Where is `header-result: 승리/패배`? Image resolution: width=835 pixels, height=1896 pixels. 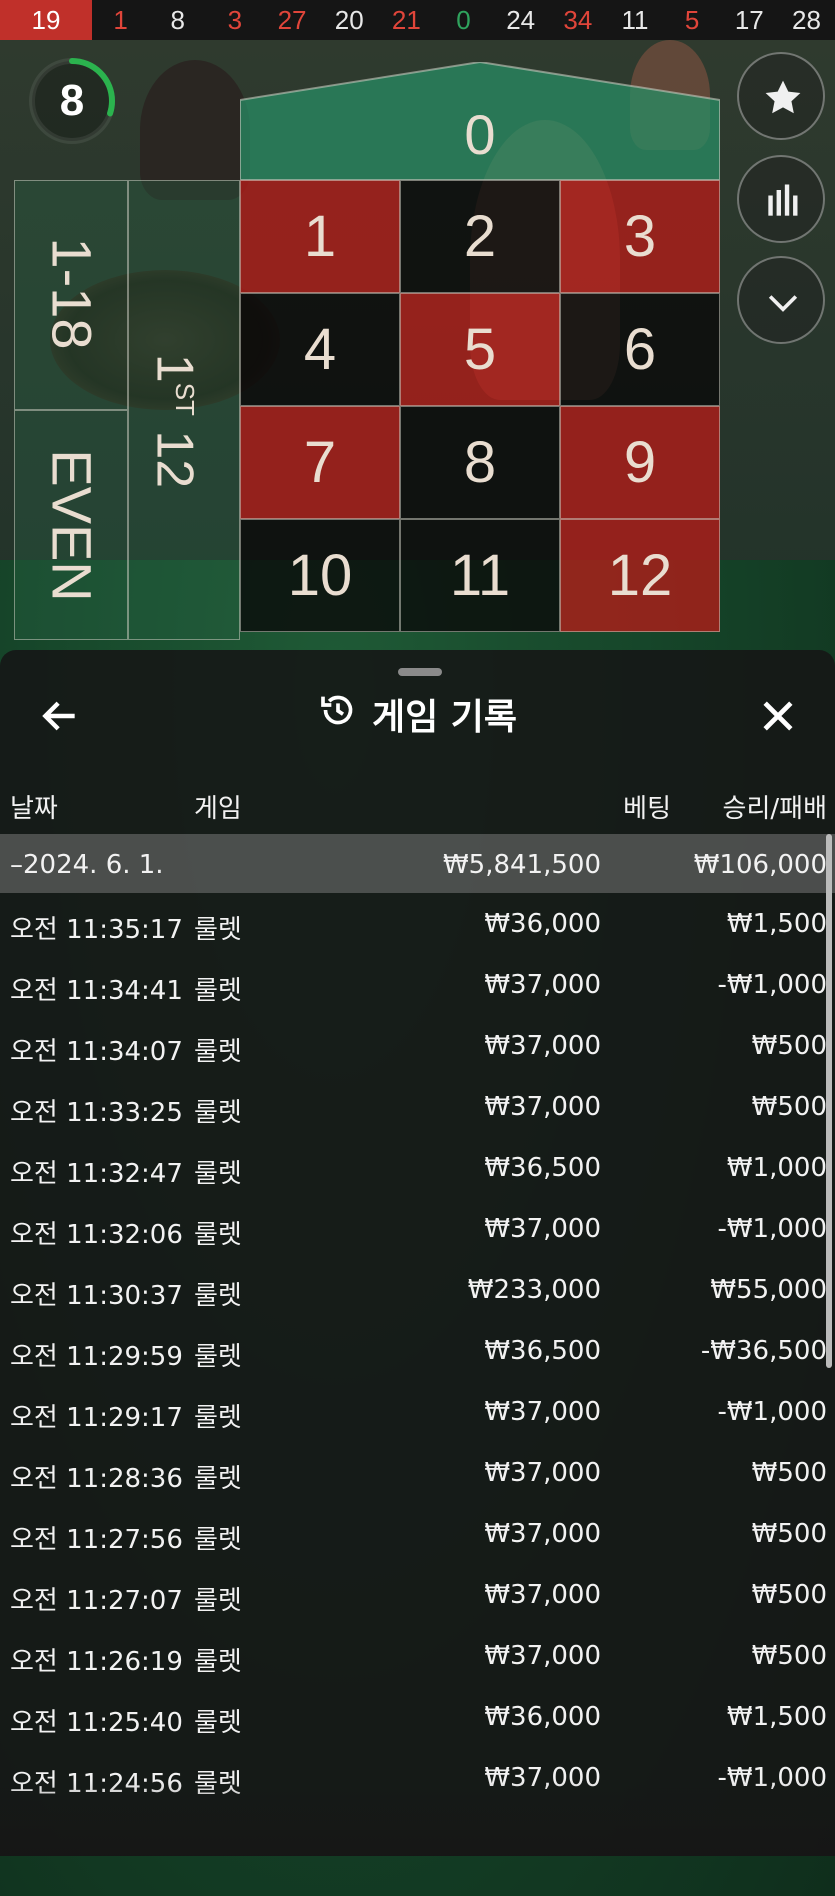
header-result: 승리/패배 is located at coordinates (774, 809).